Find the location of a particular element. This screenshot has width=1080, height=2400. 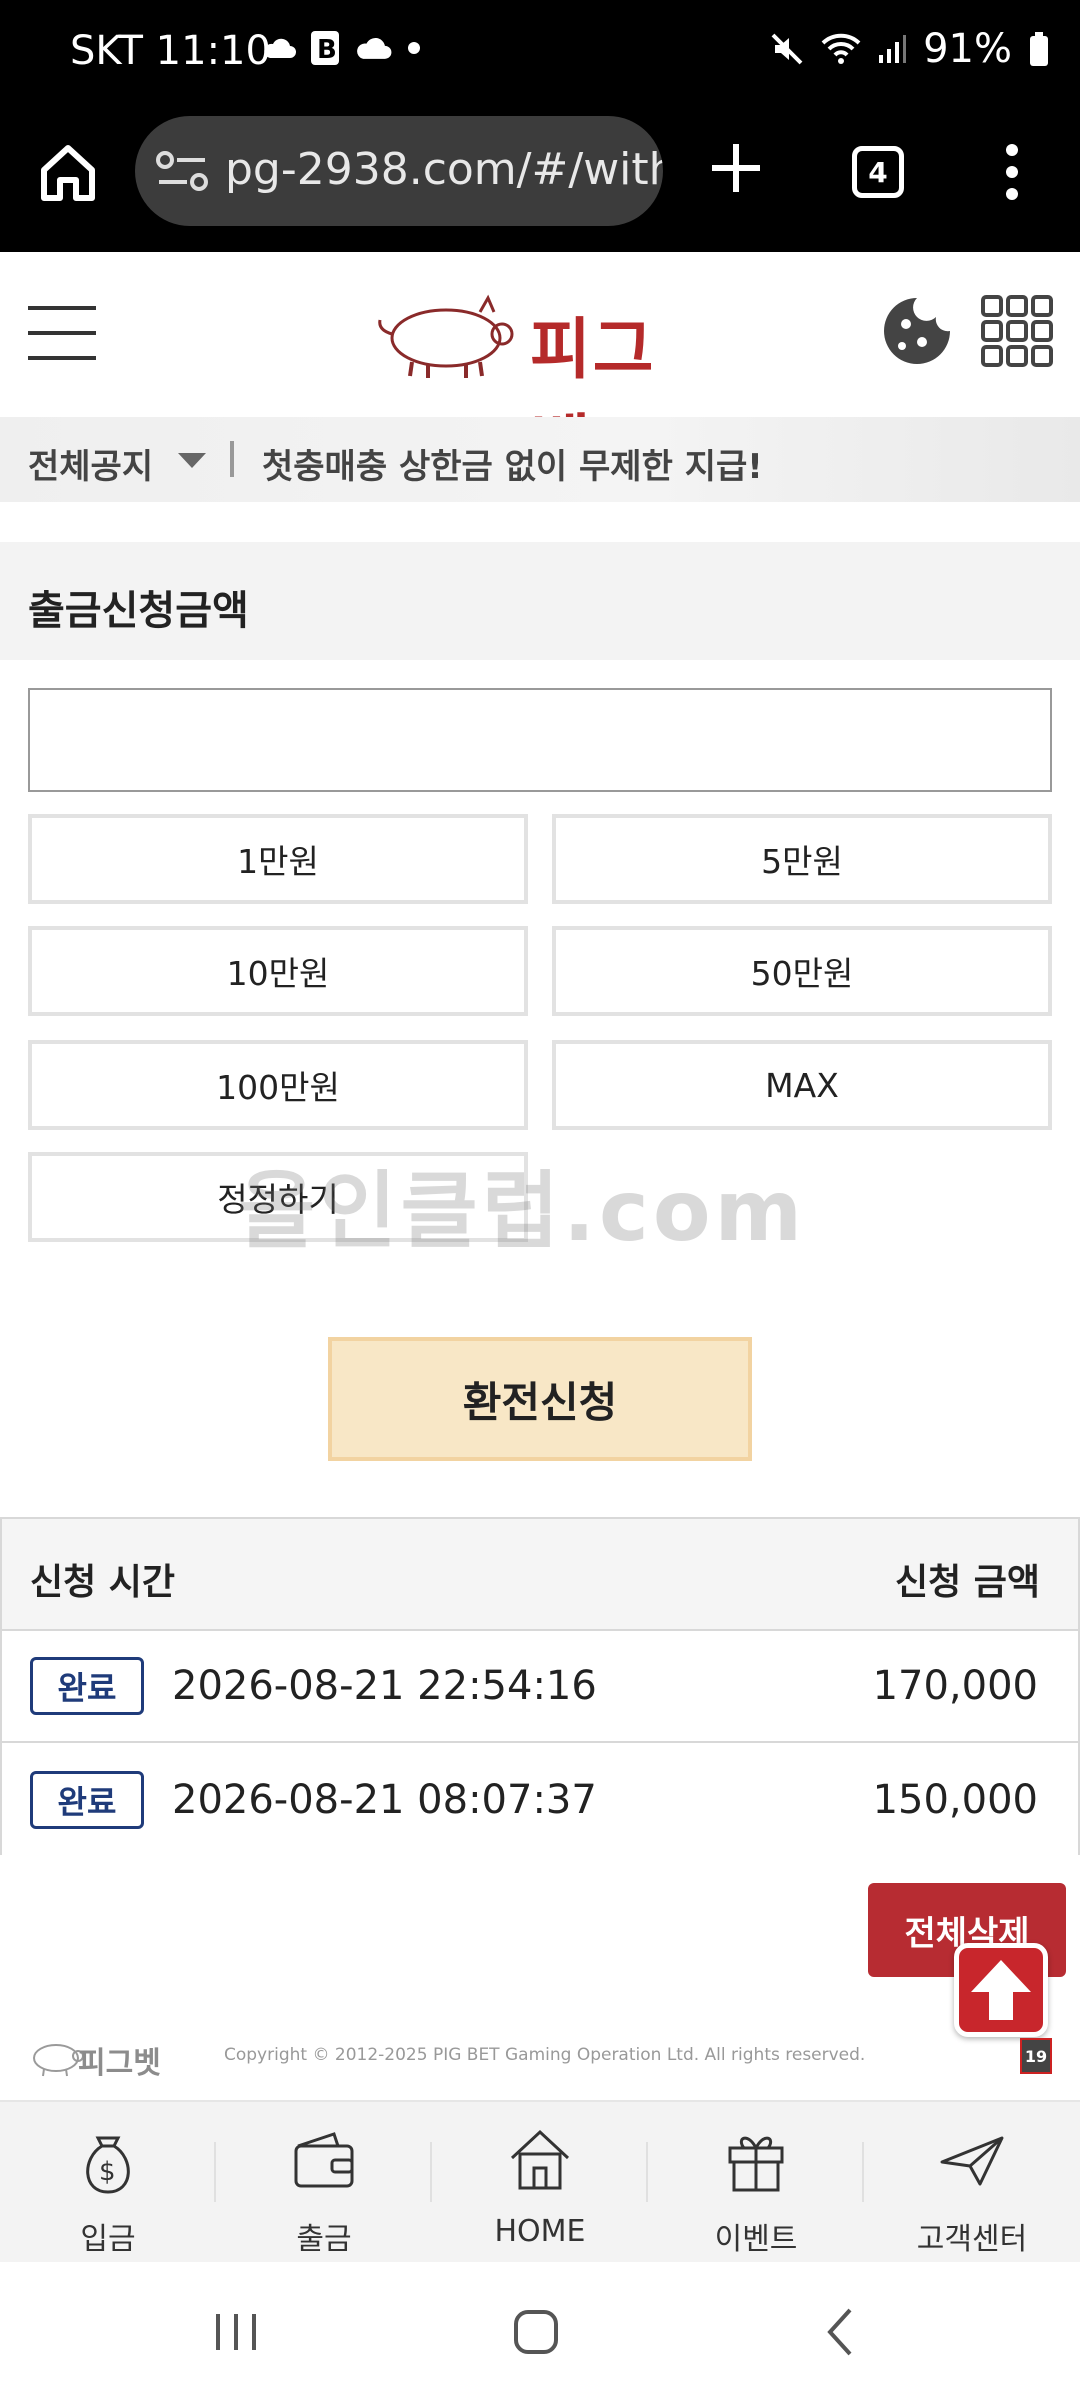

nav-withdraw: 출금 is located at coordinates (324, 2190).